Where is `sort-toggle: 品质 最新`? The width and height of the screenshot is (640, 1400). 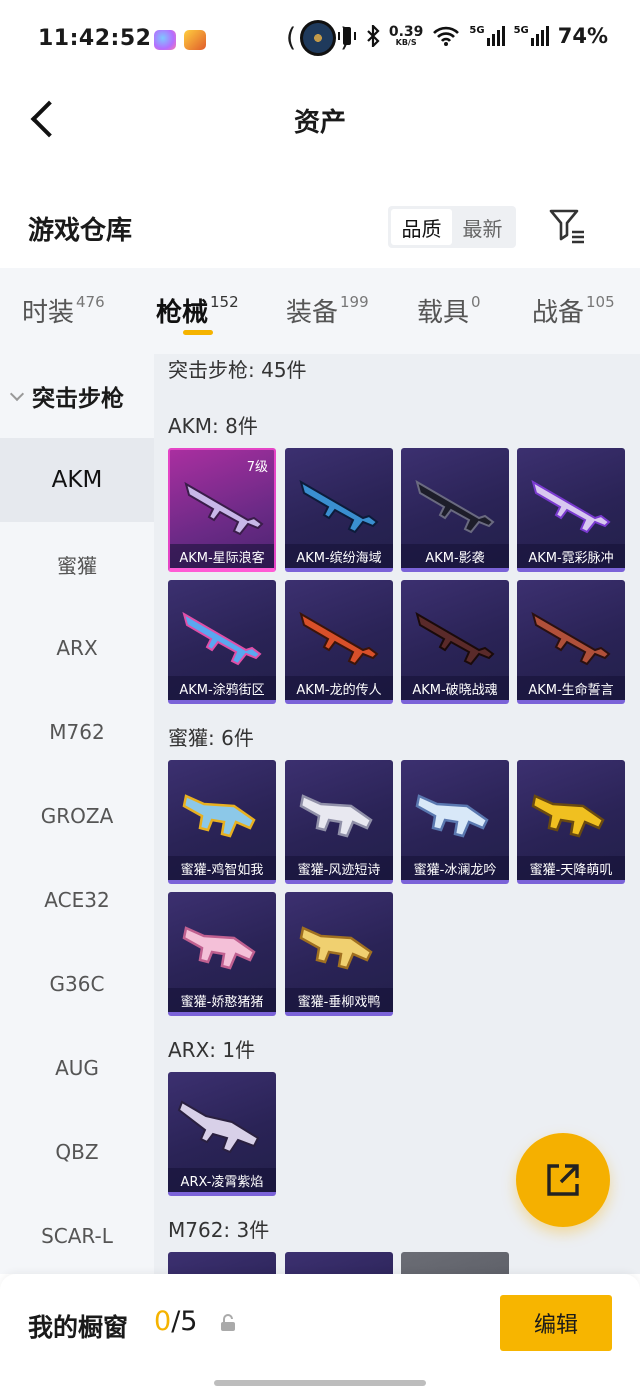
sort-toggle: 品质 最新 is located at coordinates (452, 227).